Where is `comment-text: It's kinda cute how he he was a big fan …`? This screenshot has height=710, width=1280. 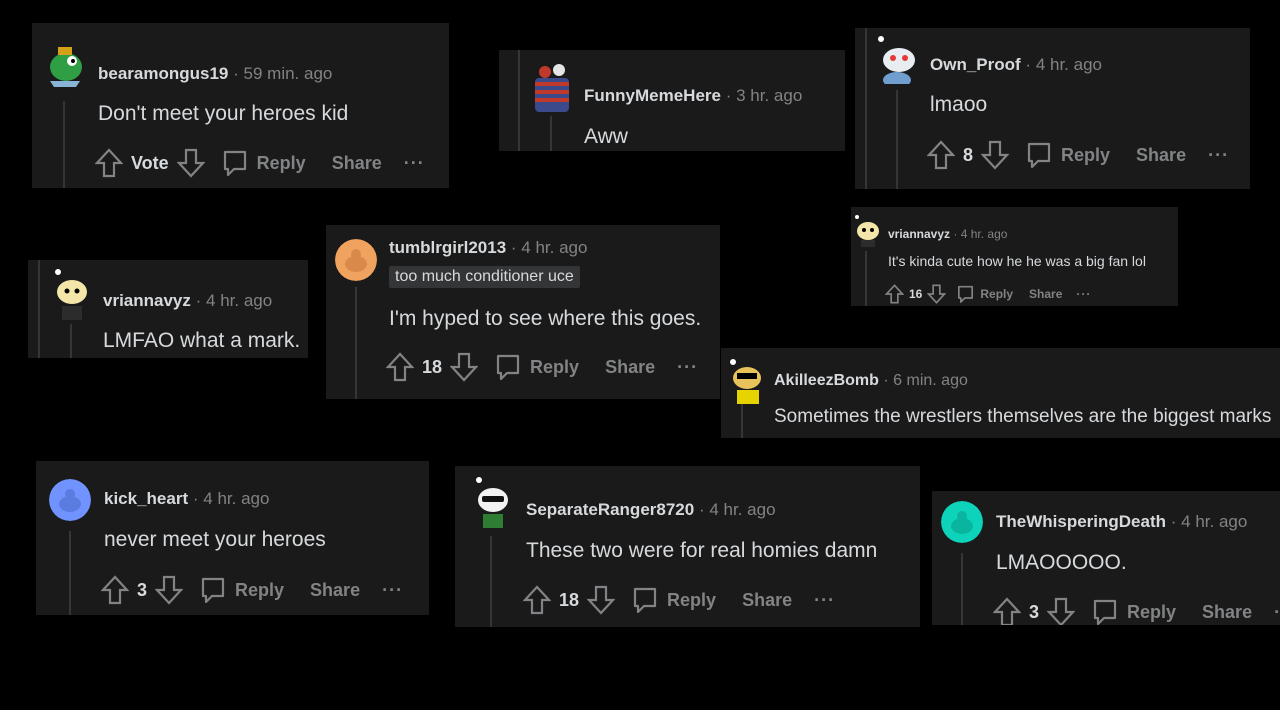
comment-text: It's kinda cute how he he was a big fan … is located at coordinates (1017, 261).